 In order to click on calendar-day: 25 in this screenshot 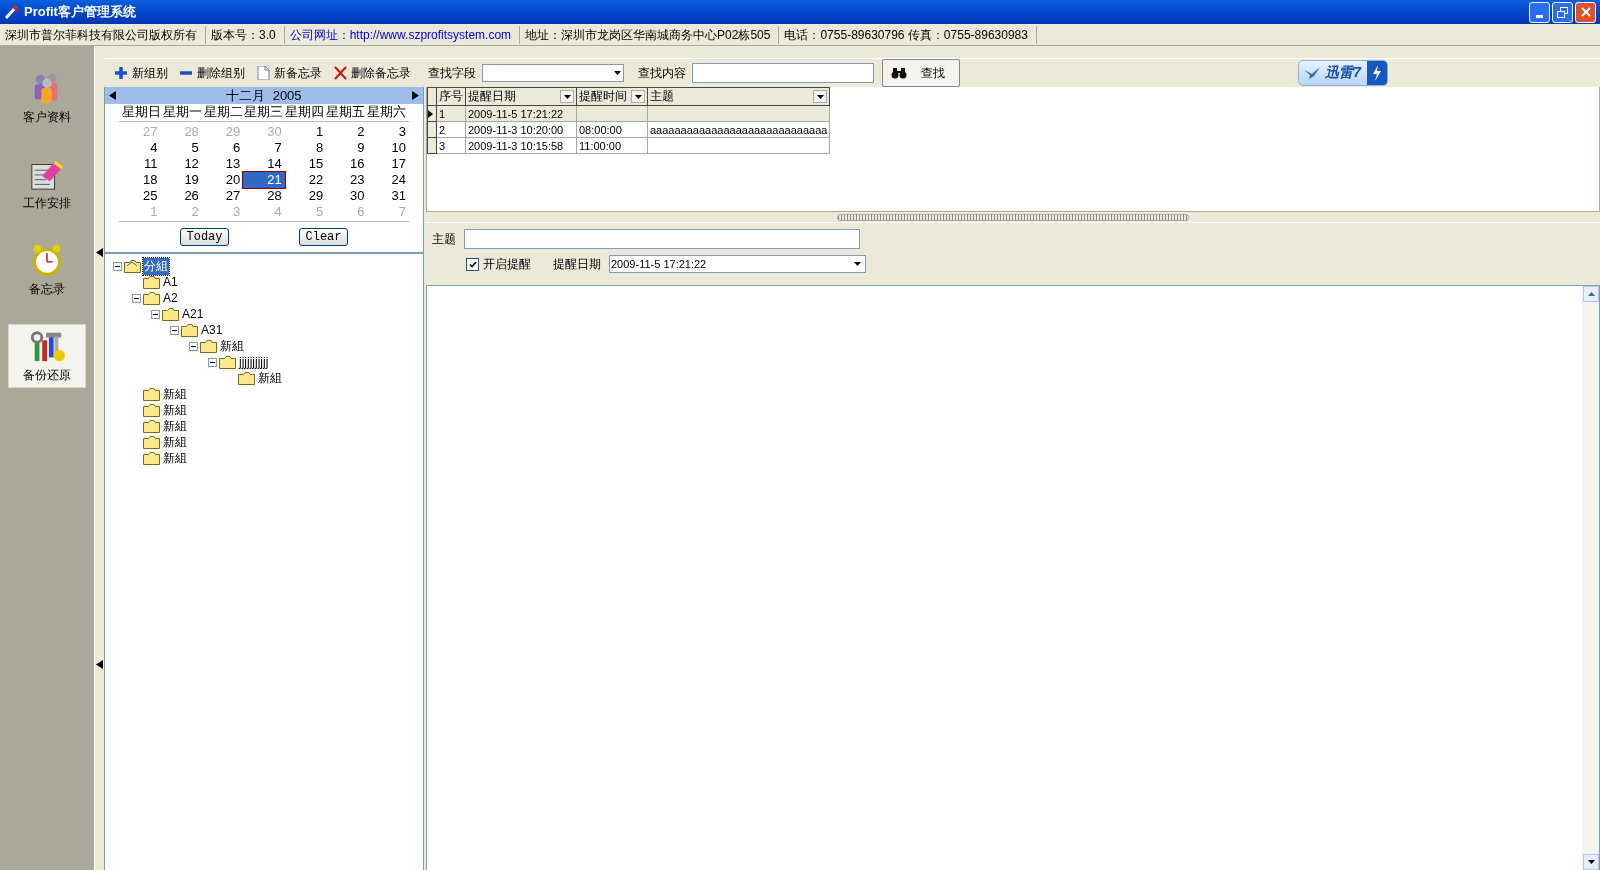, I will do `click(140, 196)`.